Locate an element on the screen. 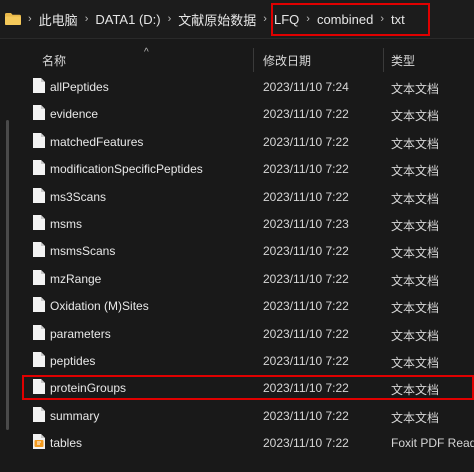 The image size is (474, 472). file-type: Foxit PDF Reader is located at coordinates (432, 443).